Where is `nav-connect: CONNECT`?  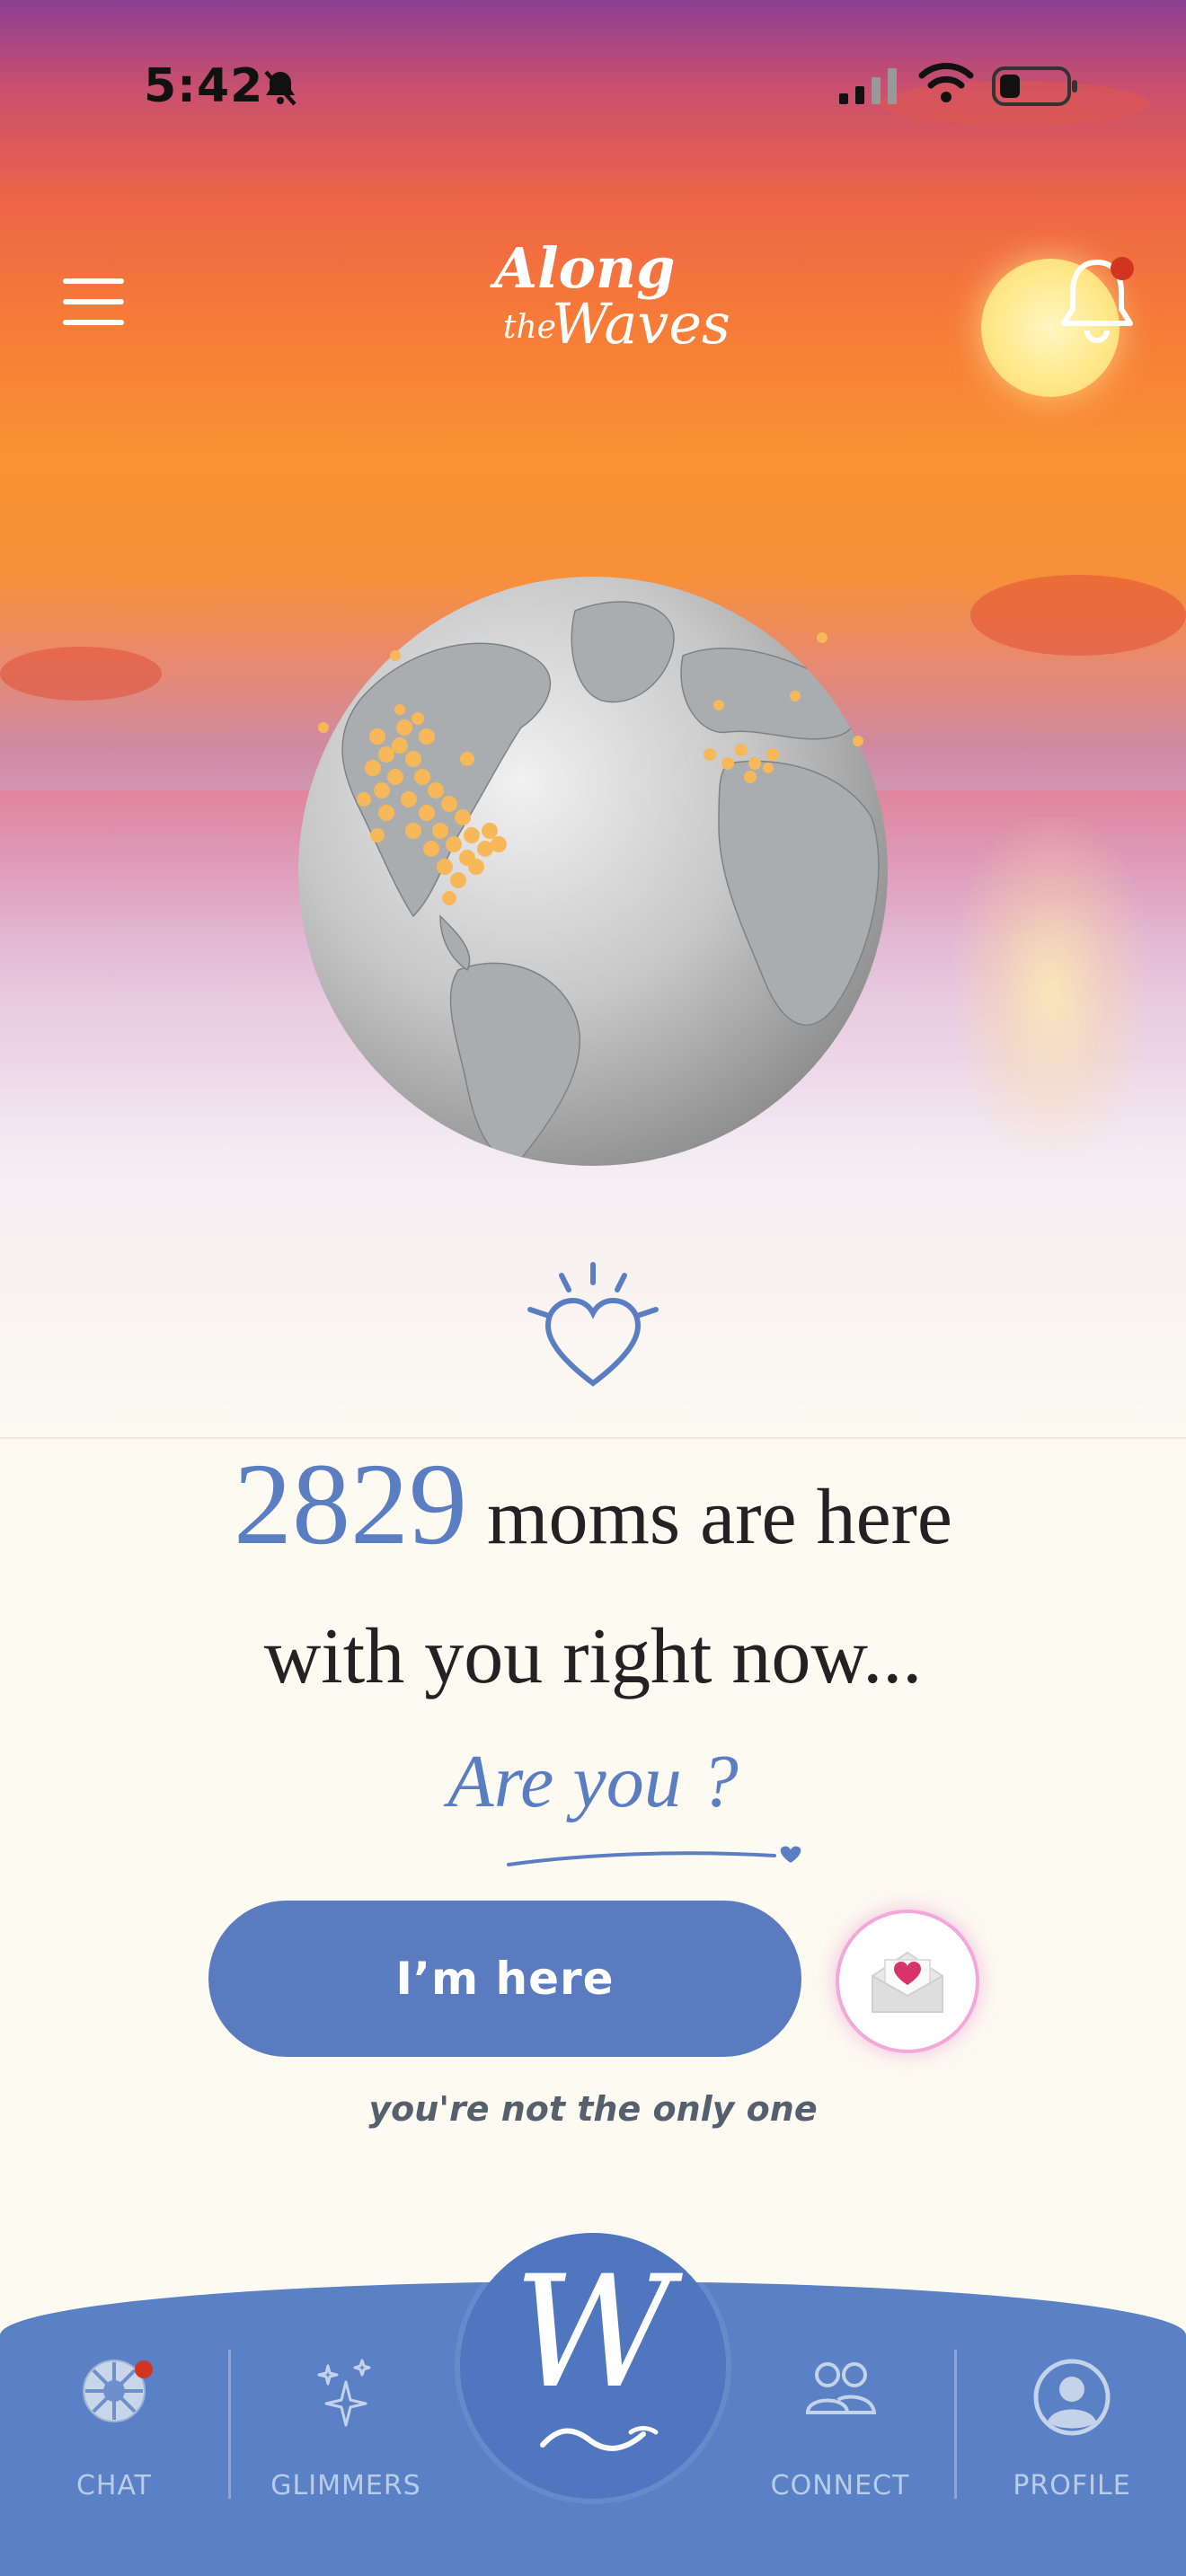
nav-connect: CONNECT is located at coordinates (840, 2429).